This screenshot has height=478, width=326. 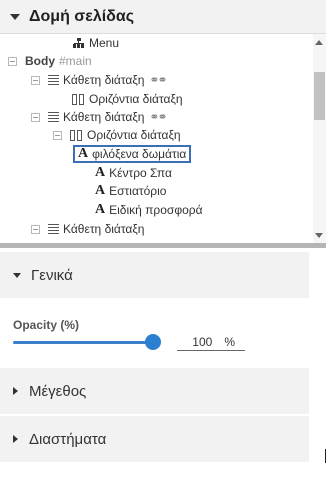 What do you see at coordinates (104, 43) in the screenshot?
I see `tree-item-label: Menu` at bounding box center [104, 43].